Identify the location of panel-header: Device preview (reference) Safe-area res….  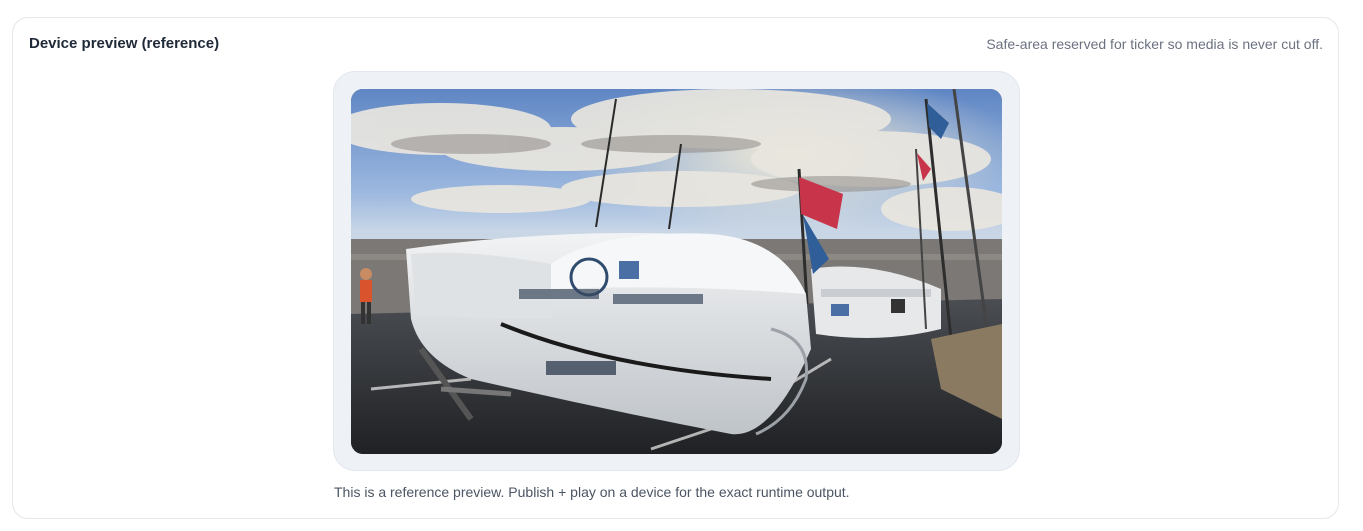
(676, 43).